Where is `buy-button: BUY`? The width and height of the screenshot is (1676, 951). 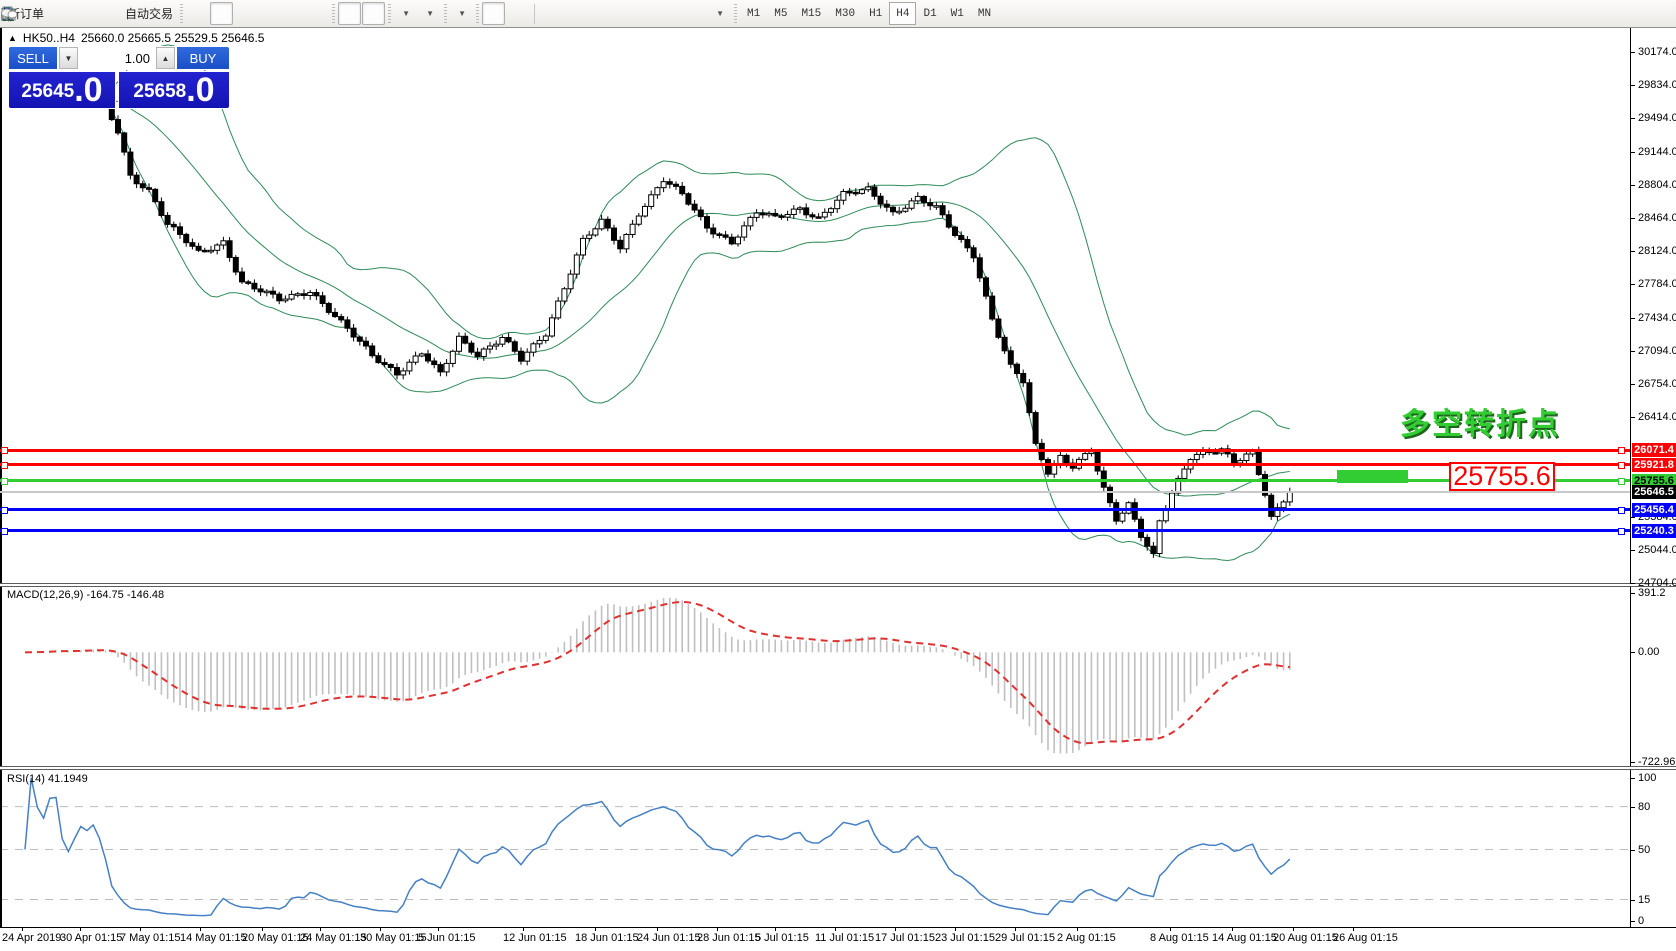
buy-button: BUY is located at coordinates (203, 58).